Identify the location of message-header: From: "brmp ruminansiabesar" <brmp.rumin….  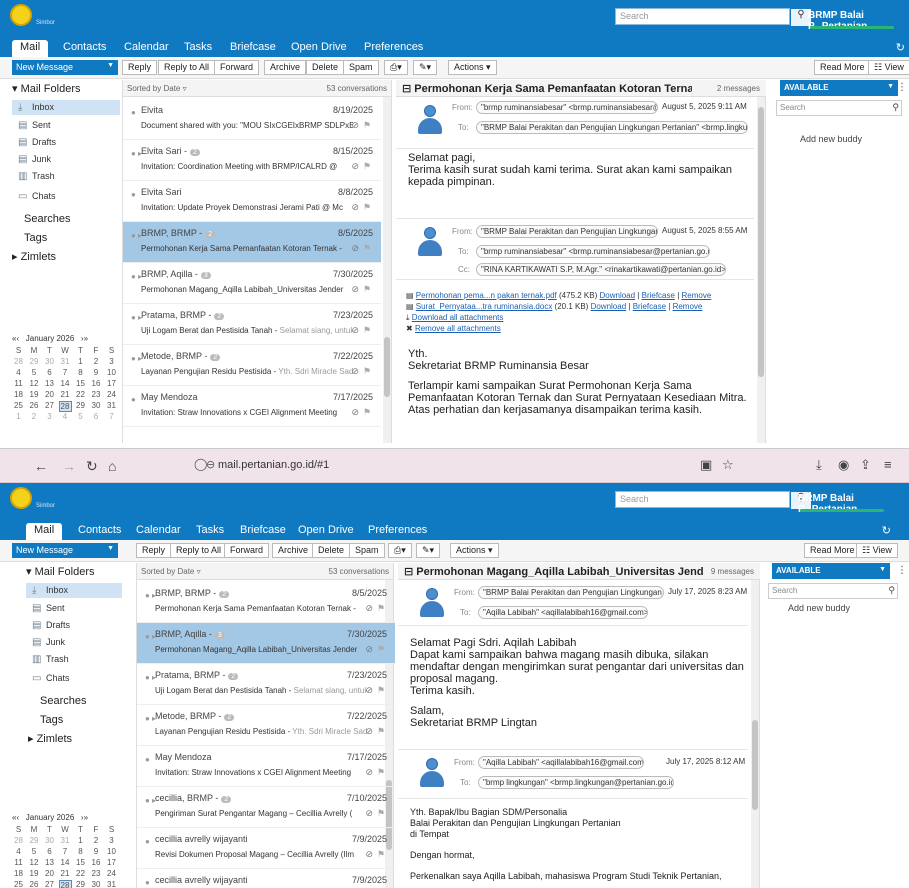
(575, 123).